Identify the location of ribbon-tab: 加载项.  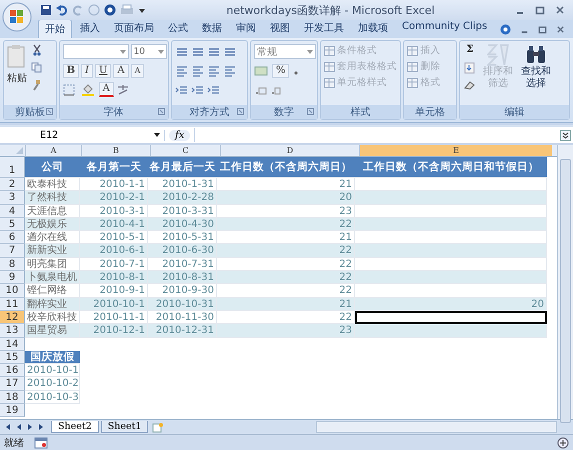
(373, 28).